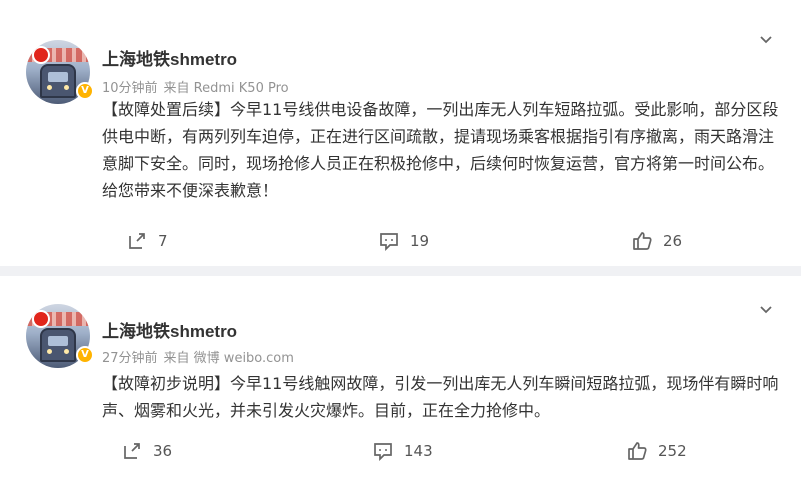 The image size is (801, 477). I want to click on repost-button: 36, so click(146, 451).